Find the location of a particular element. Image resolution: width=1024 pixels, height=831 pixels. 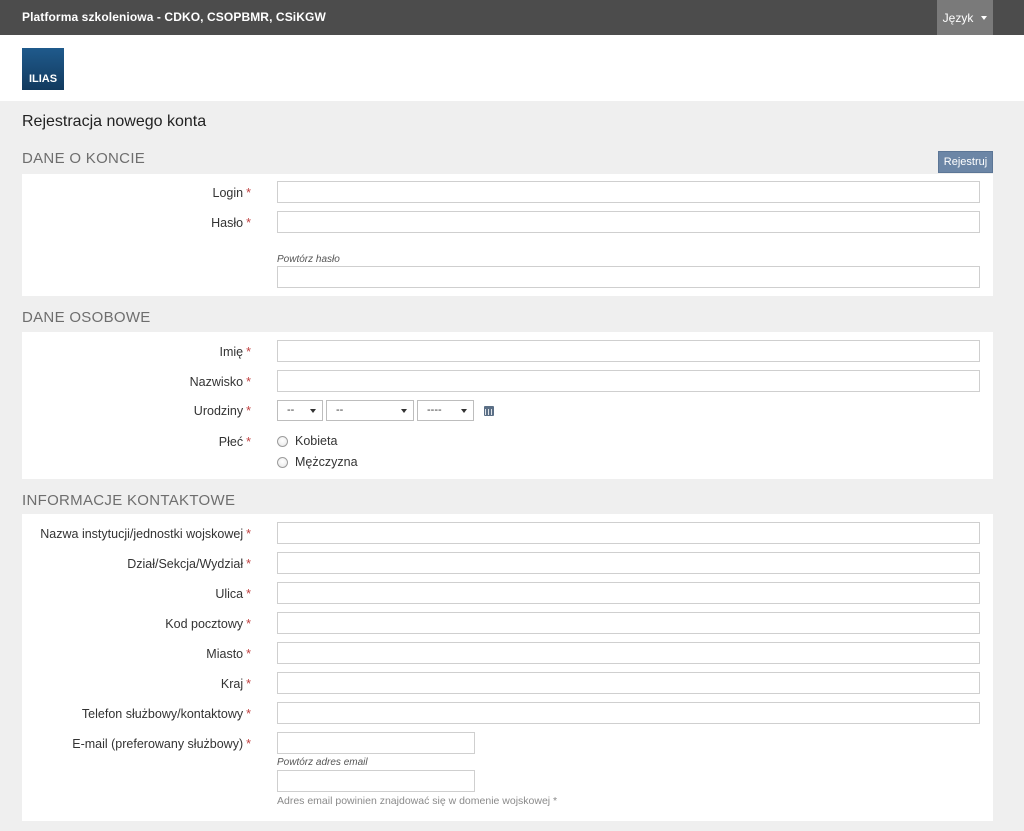

header-band is located at coordinates (512, 68).